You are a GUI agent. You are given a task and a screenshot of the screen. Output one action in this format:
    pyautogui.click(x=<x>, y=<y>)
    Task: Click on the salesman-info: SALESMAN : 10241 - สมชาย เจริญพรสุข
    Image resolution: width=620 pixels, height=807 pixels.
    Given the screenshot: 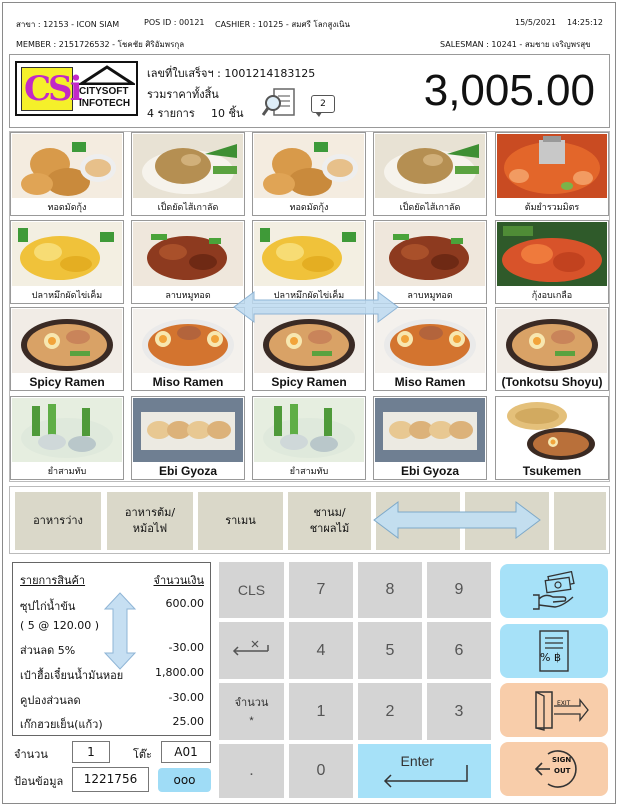 What is the action you would take?
    pyautogui.click(x=515, y=44)
    